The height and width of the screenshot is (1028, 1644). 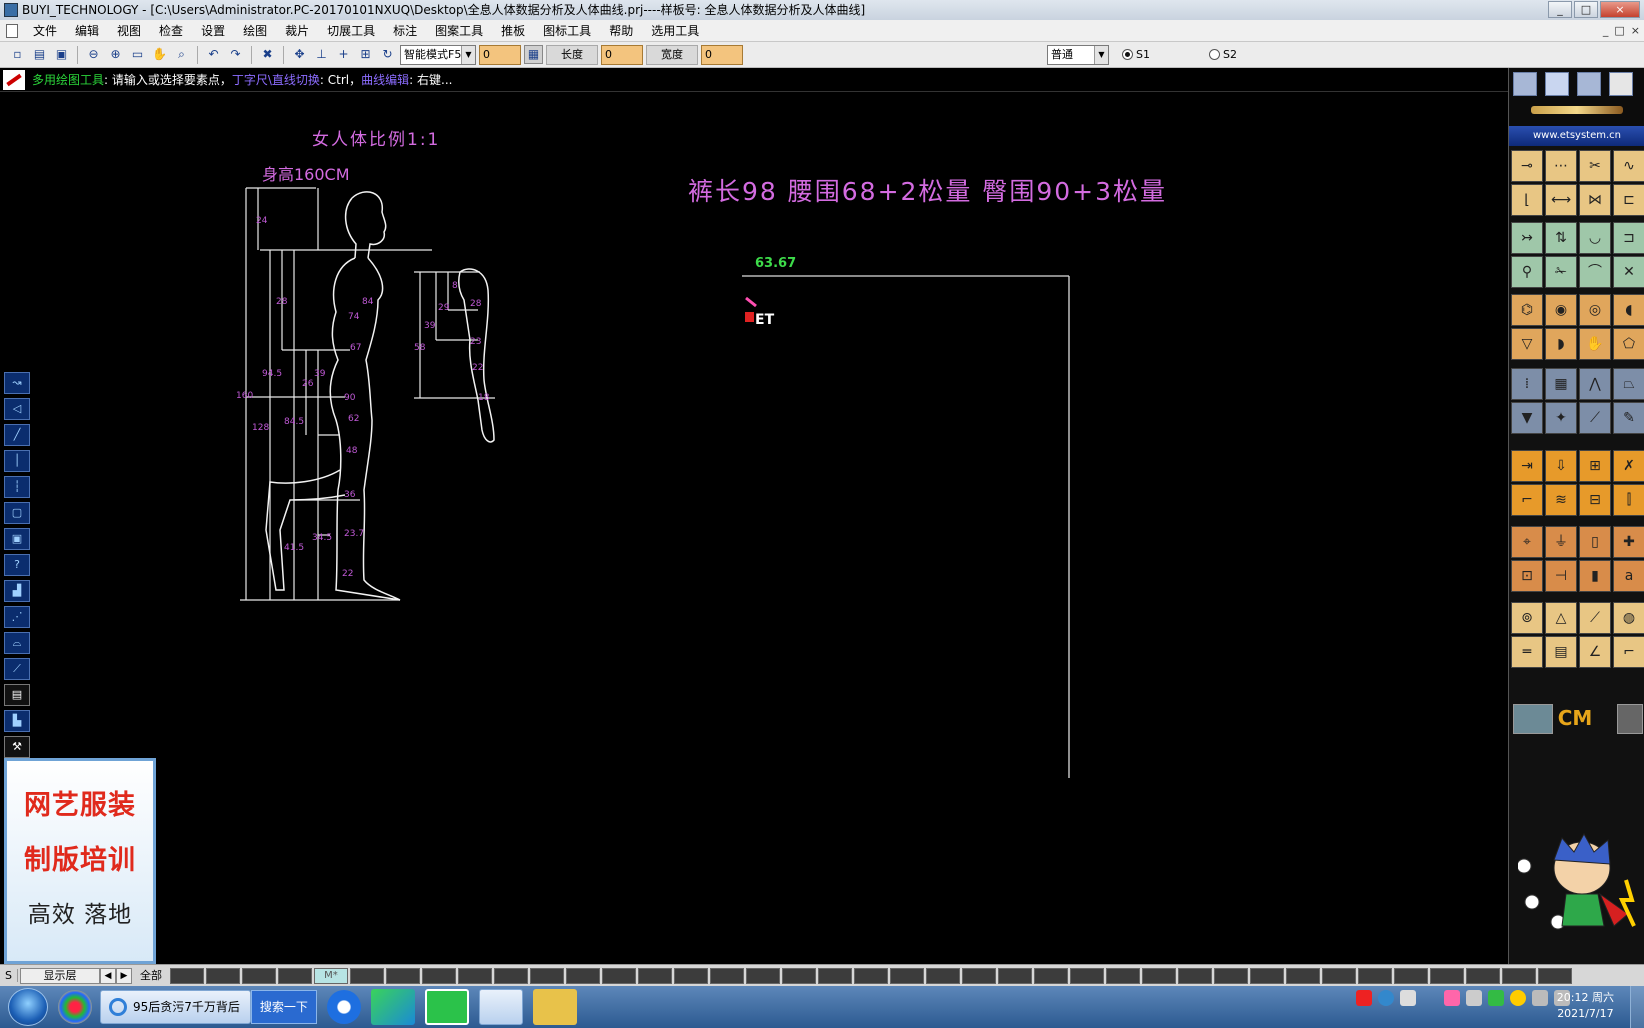 I want to click on chalk-icon: ⟋, so click(x=1595, y=618).